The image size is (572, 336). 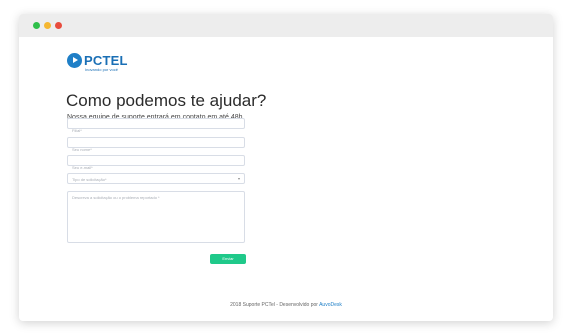 I want to click on email-field, so click(x=156, y=163).